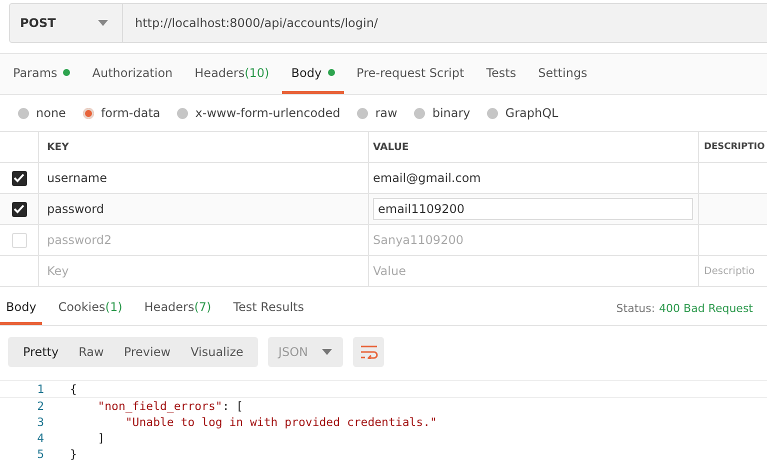 This screenshot has width=767, height=475. What do you see at coordinates (40, 422) in the screenshot?
I see `line-number: 3` at bounding box center [40, 422].